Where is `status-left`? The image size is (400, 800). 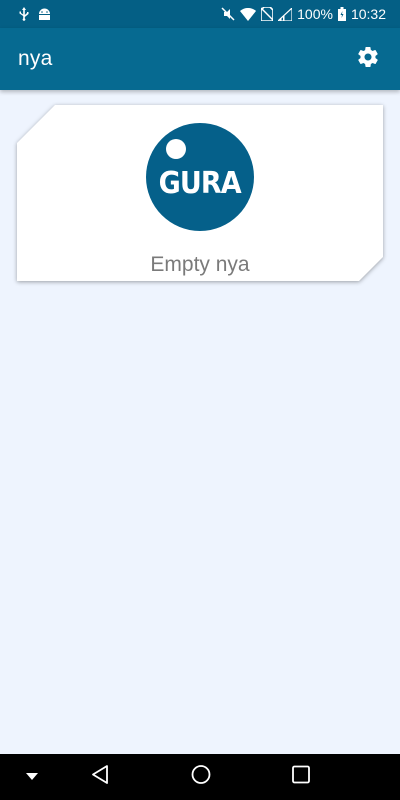
status-left is located at coordinates (34, 14).